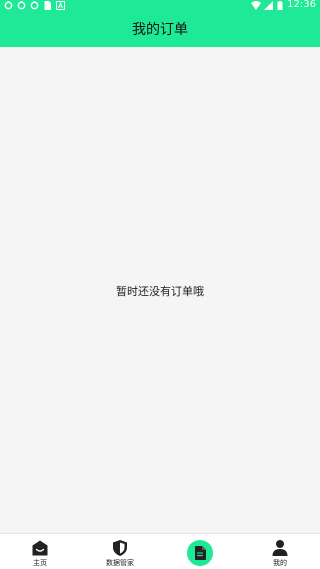 The height and width of the screenshot is (569, 320). What do you see at coordinates (283, 5) in the screenshot?
I see `status-right-icons: 12:36` at bounding box center [283, 5].